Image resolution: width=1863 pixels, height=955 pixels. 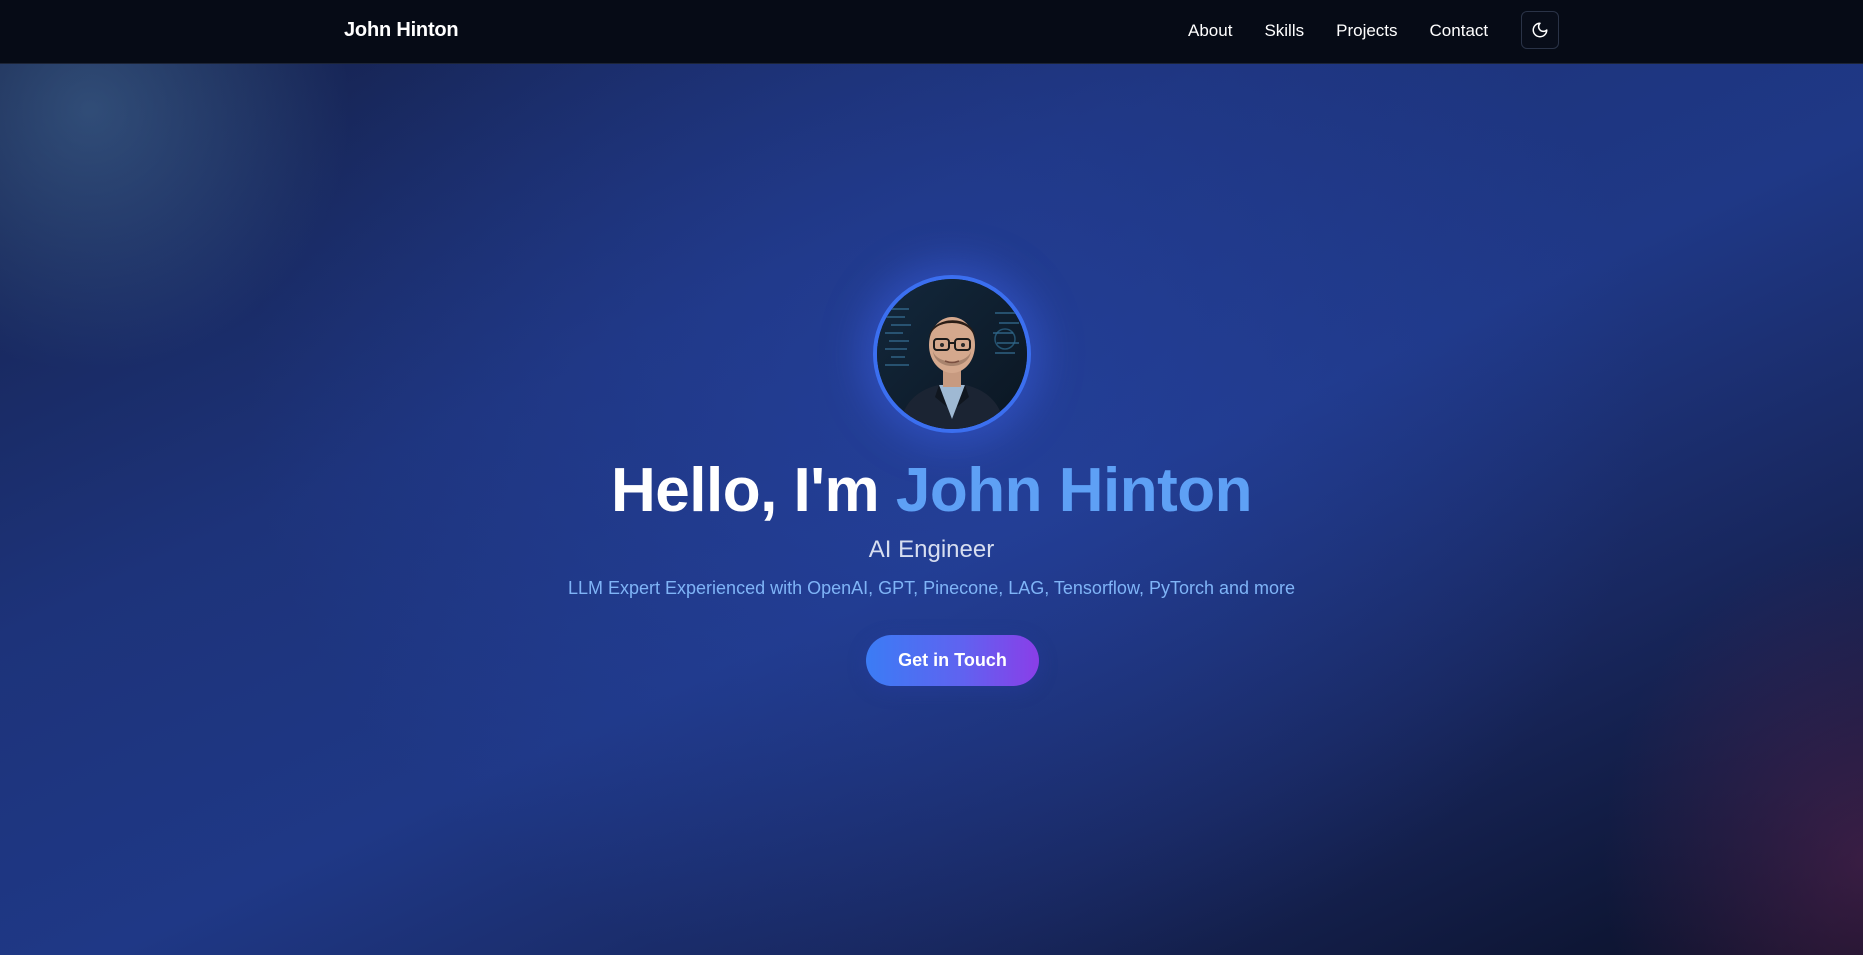 What do you see at coordinates (1074, 490) in the screenshot?
I see `hero-name: John Hinton` at bounding box center [1074, 490].